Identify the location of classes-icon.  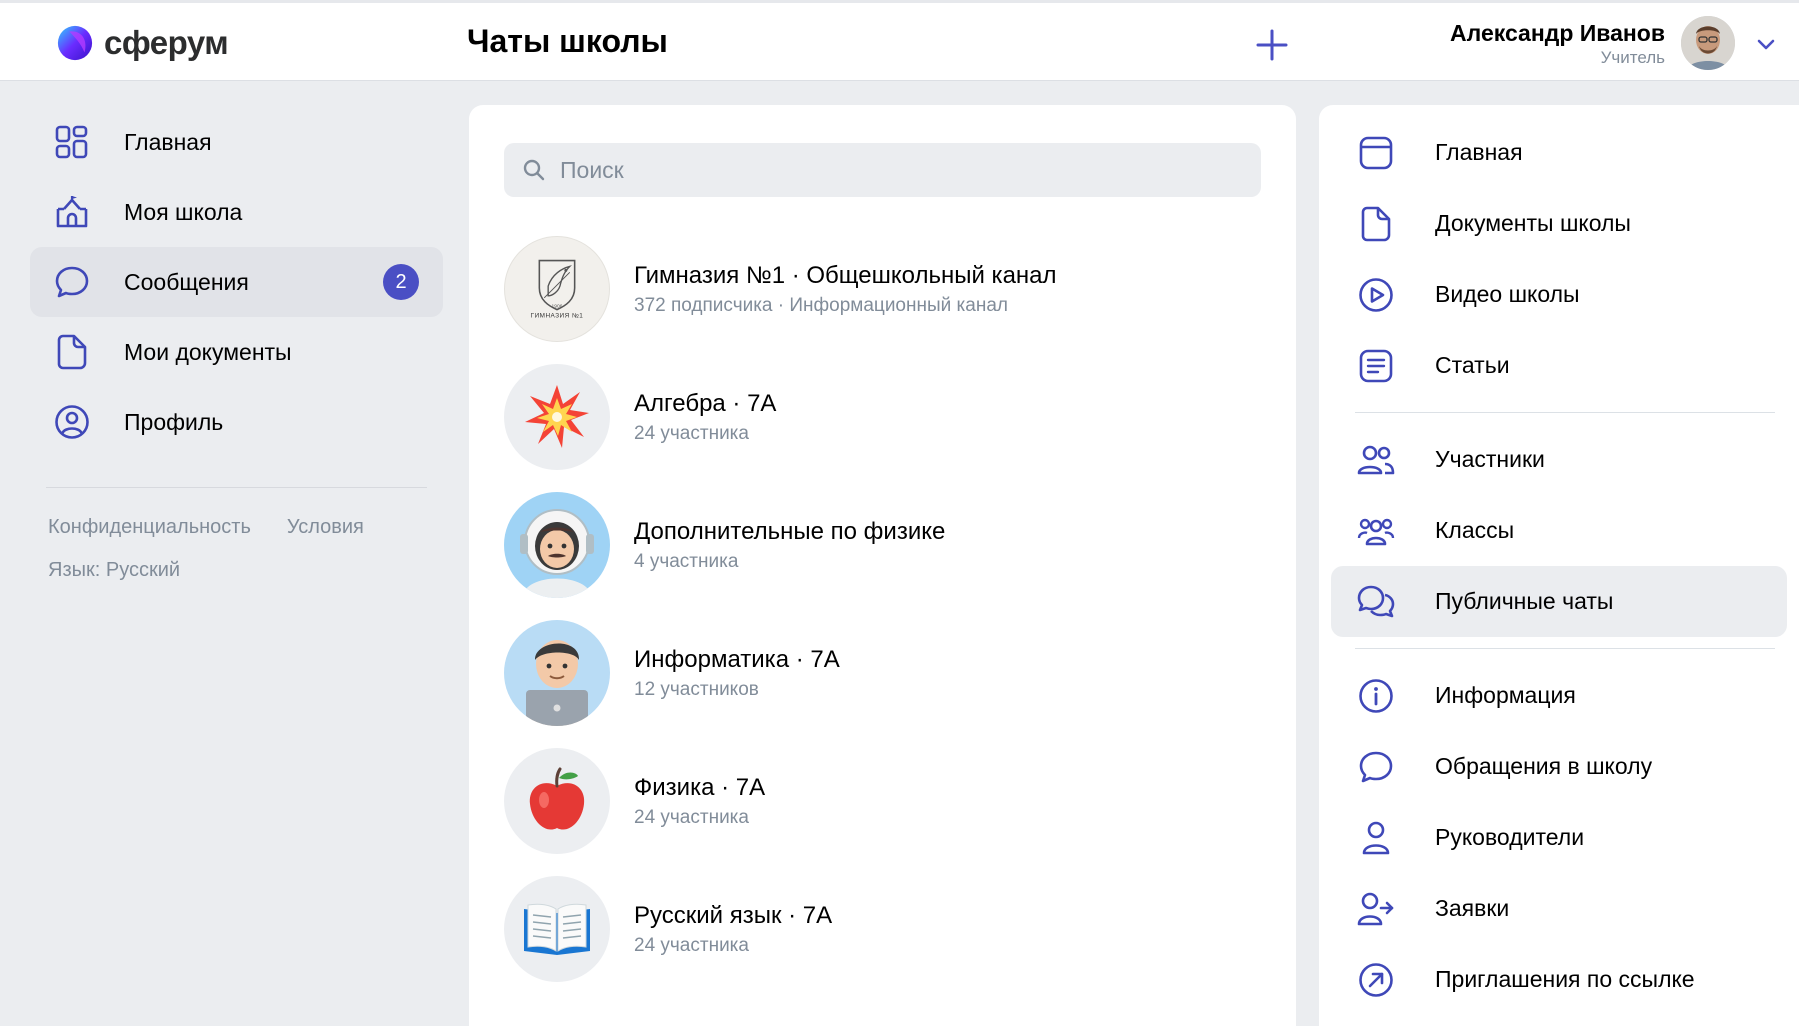
(1376, 531).